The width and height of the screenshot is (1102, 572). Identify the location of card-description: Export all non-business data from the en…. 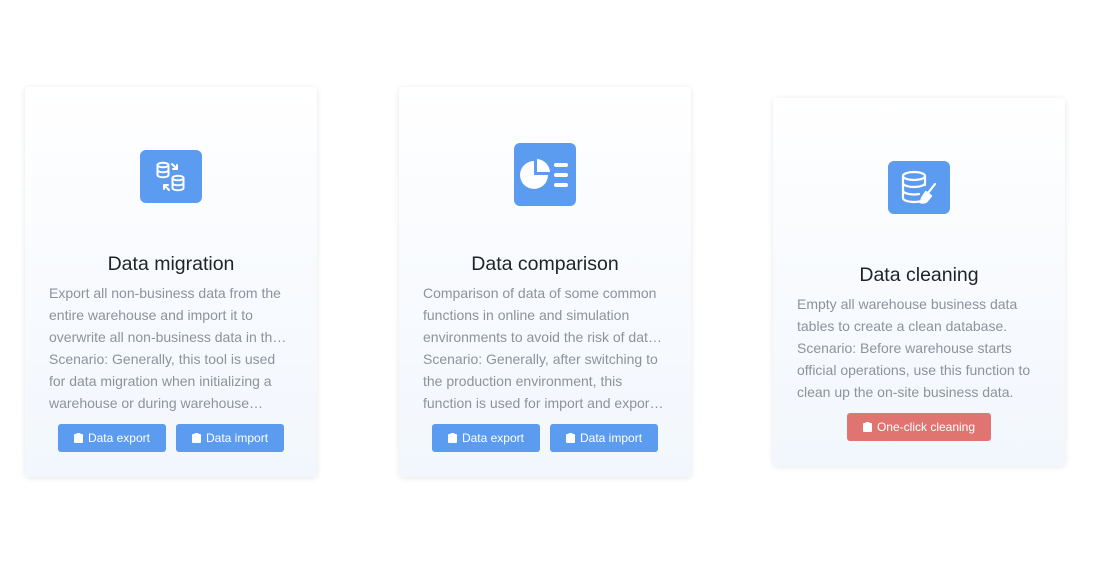
(171, 348).